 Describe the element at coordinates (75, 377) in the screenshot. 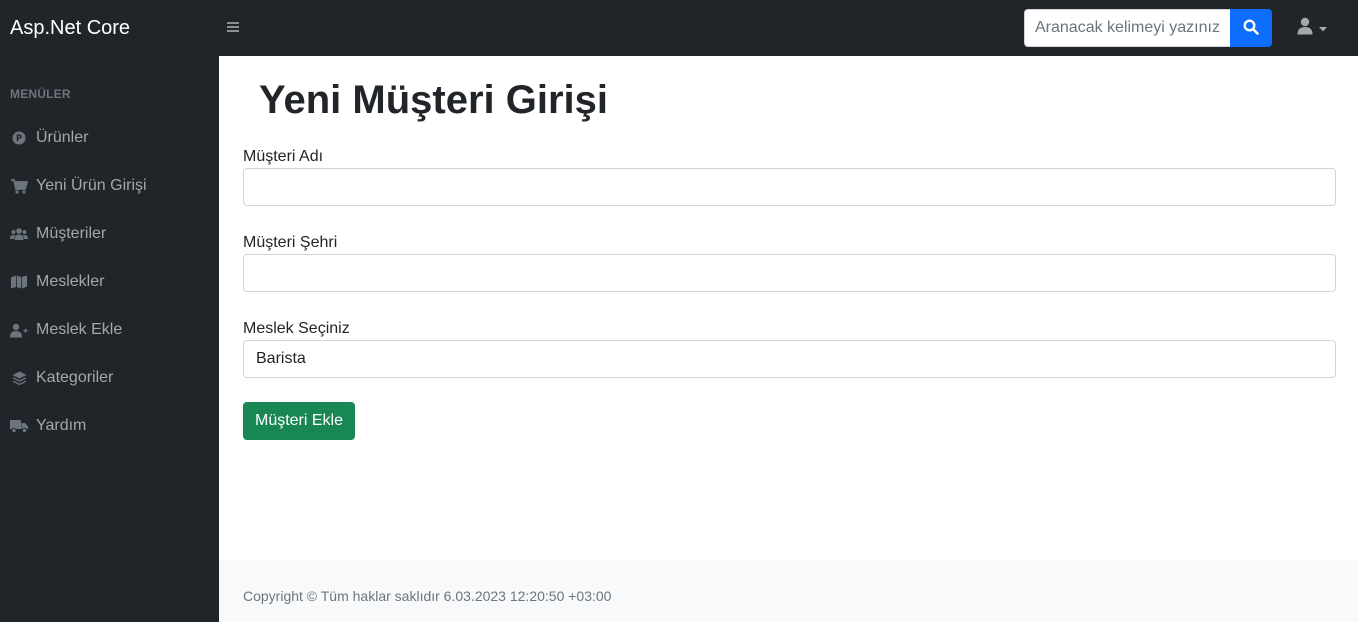

I see `sidebar-item-label: Kategoriler` at that location.